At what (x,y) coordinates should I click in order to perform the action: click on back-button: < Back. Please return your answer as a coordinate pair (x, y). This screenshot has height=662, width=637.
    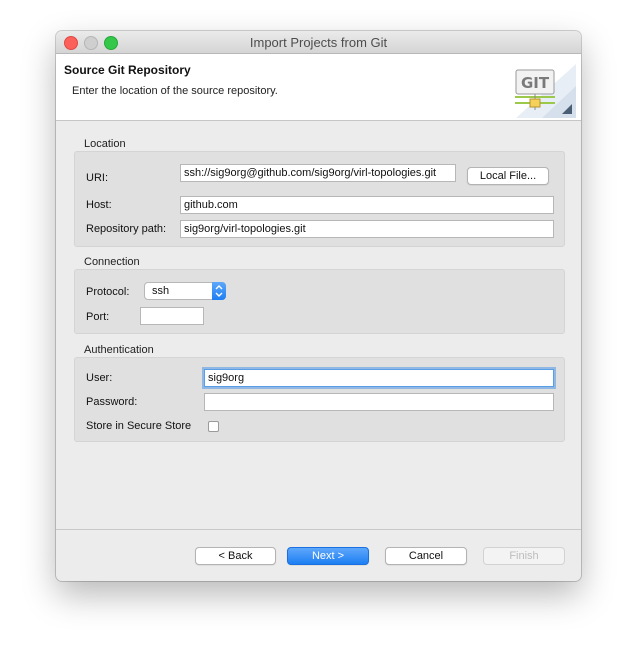
    Looking at the image, I should click on (235, 556).